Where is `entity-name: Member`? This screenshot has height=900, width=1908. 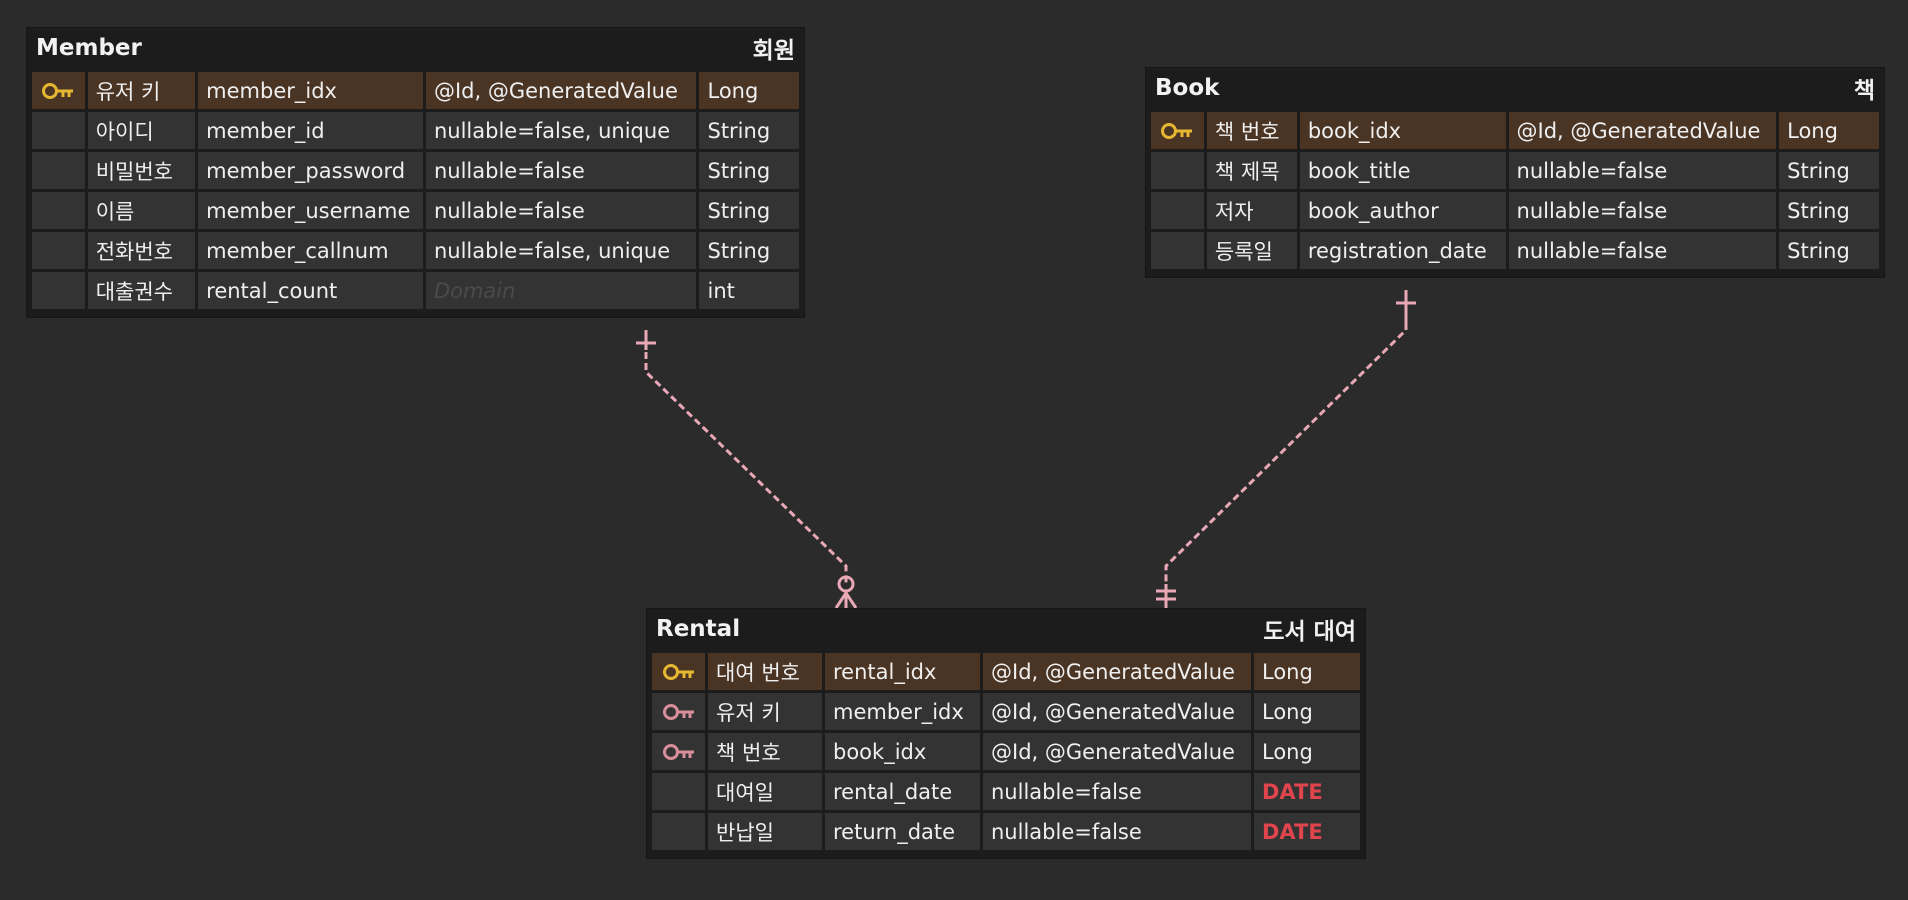 entity-name: Member is located at coordinates (89, 48).